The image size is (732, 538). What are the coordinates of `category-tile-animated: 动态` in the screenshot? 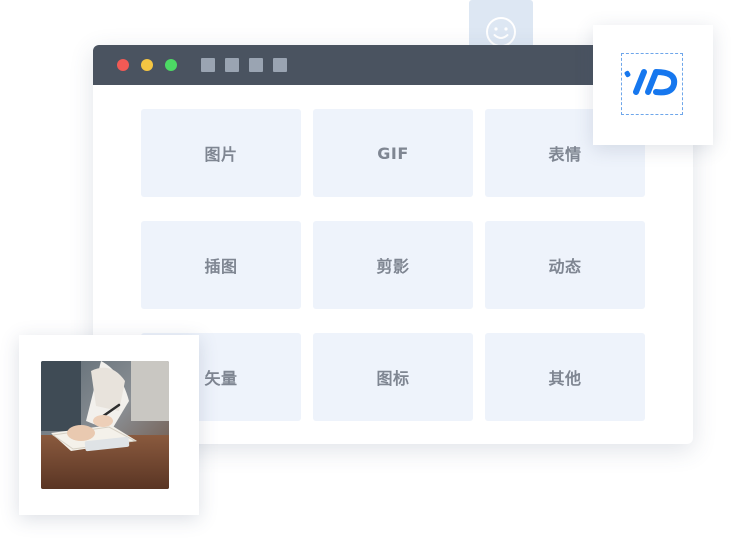 It's located at (565, 265).